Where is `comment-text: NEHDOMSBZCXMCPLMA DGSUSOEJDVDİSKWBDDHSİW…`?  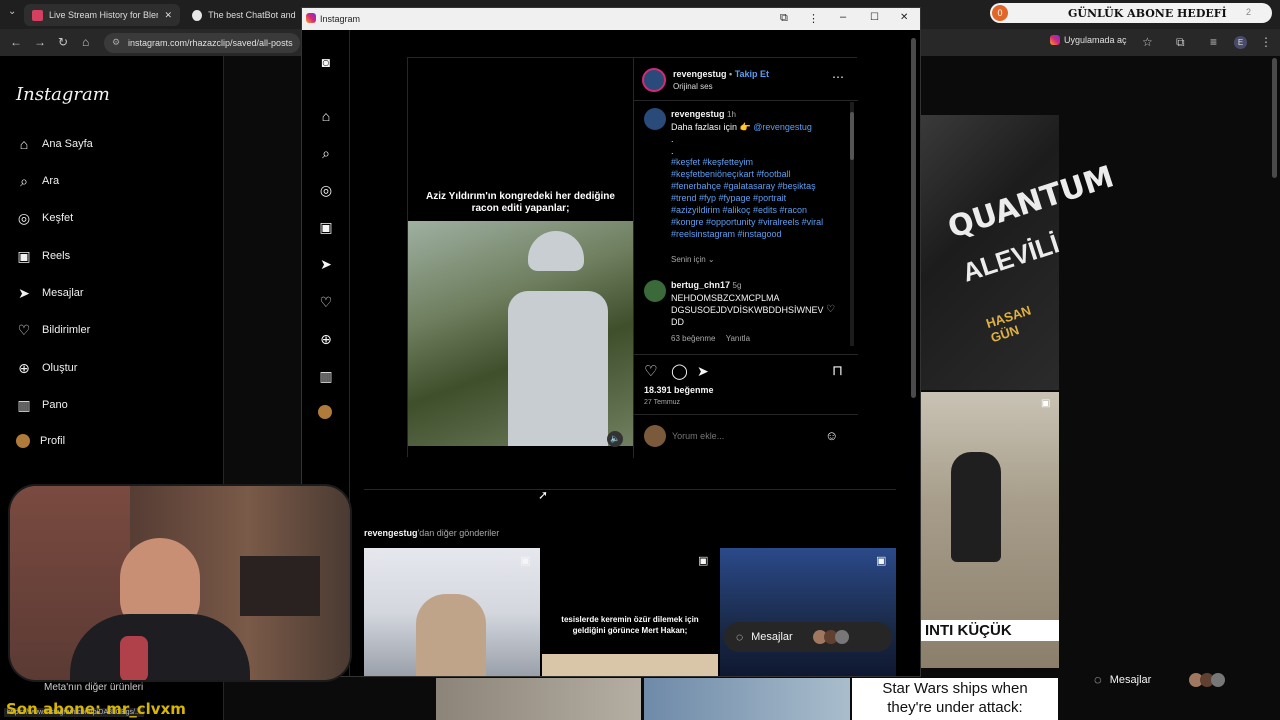
comment-text: NEHDOMSBZCXMCPLMA DGSUSOEJDVDİSKWBDDHSİW… is located at coordinates (747, 310).